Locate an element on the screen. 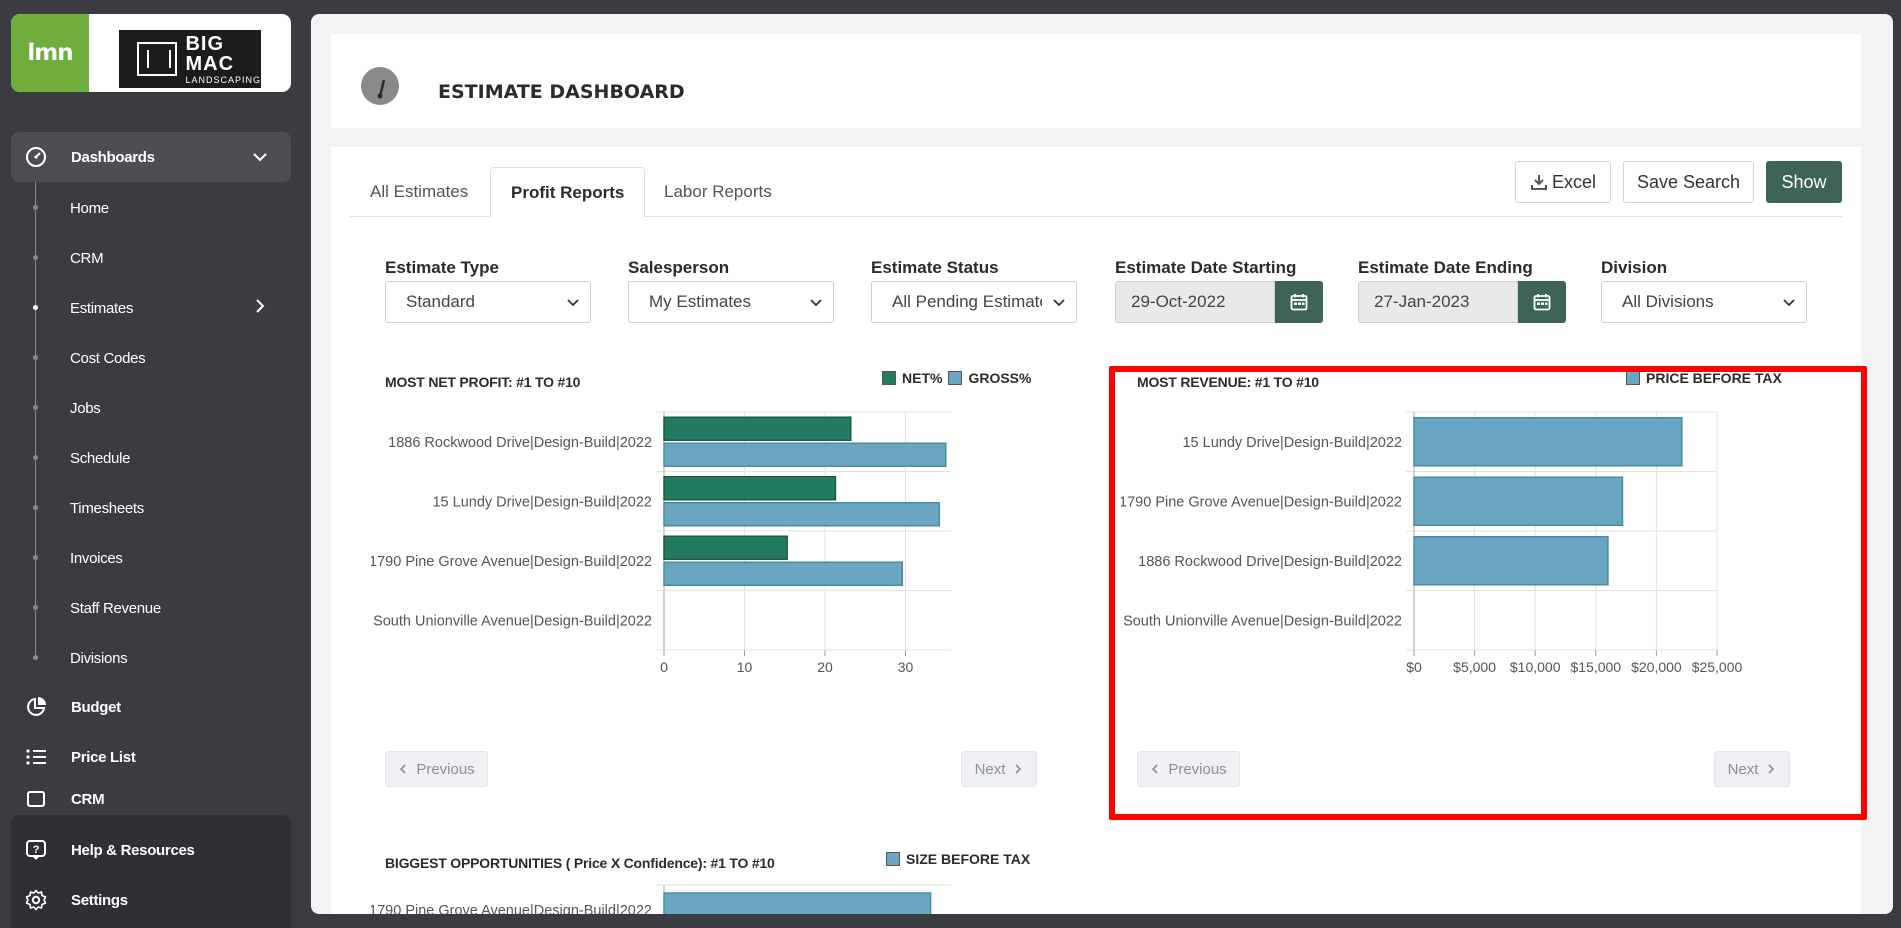  chart-category-label: 1790 Pine Grove Avenue|Design-Build|2022 is located at coordinates (511, 562).